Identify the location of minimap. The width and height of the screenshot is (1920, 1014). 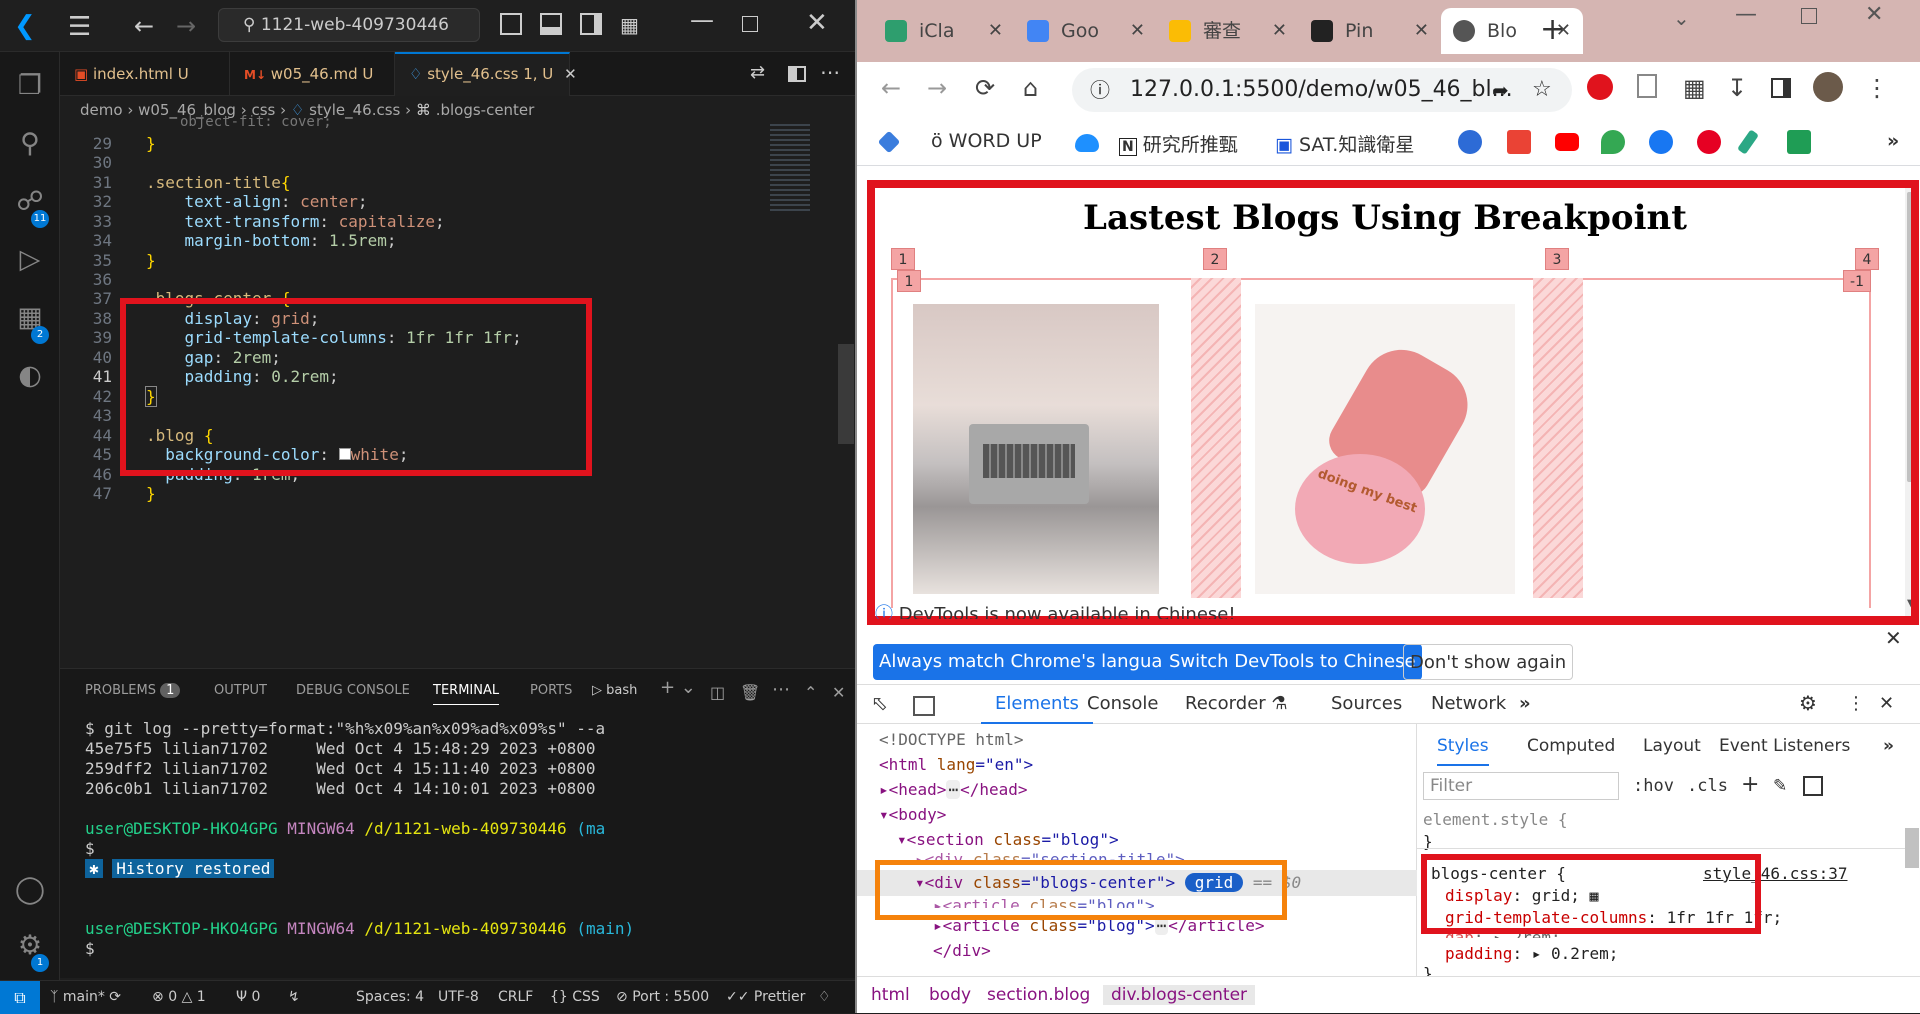
(804, 184).